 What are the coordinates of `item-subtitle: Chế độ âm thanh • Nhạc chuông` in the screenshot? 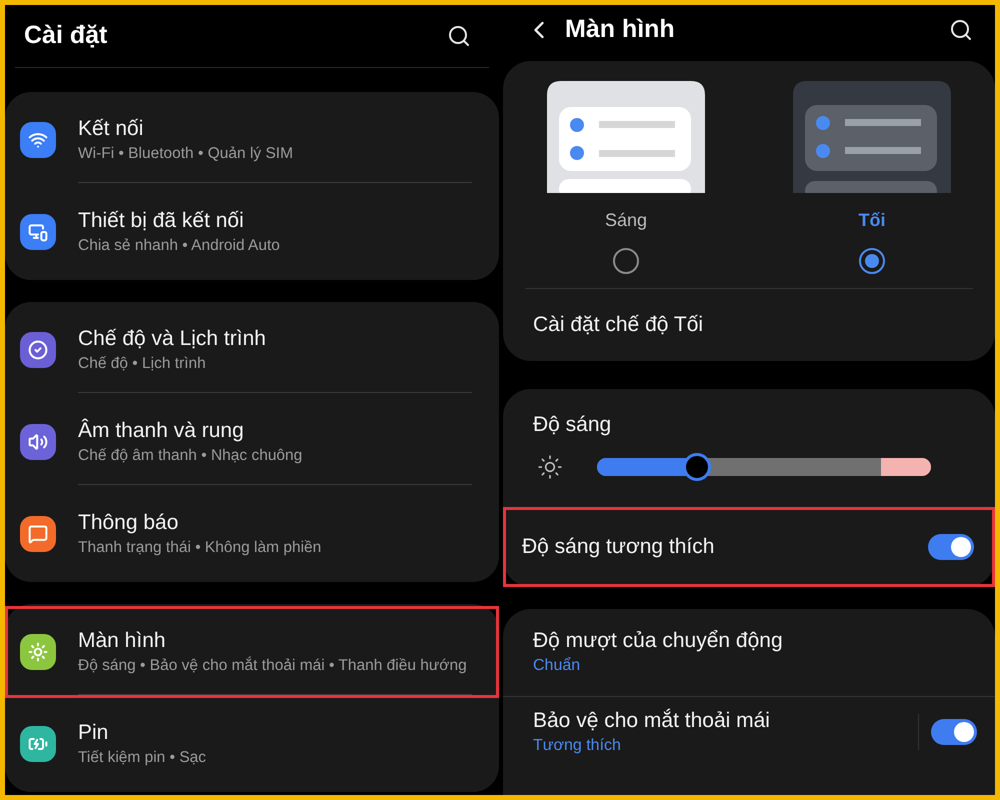 It's located at (191, 456).